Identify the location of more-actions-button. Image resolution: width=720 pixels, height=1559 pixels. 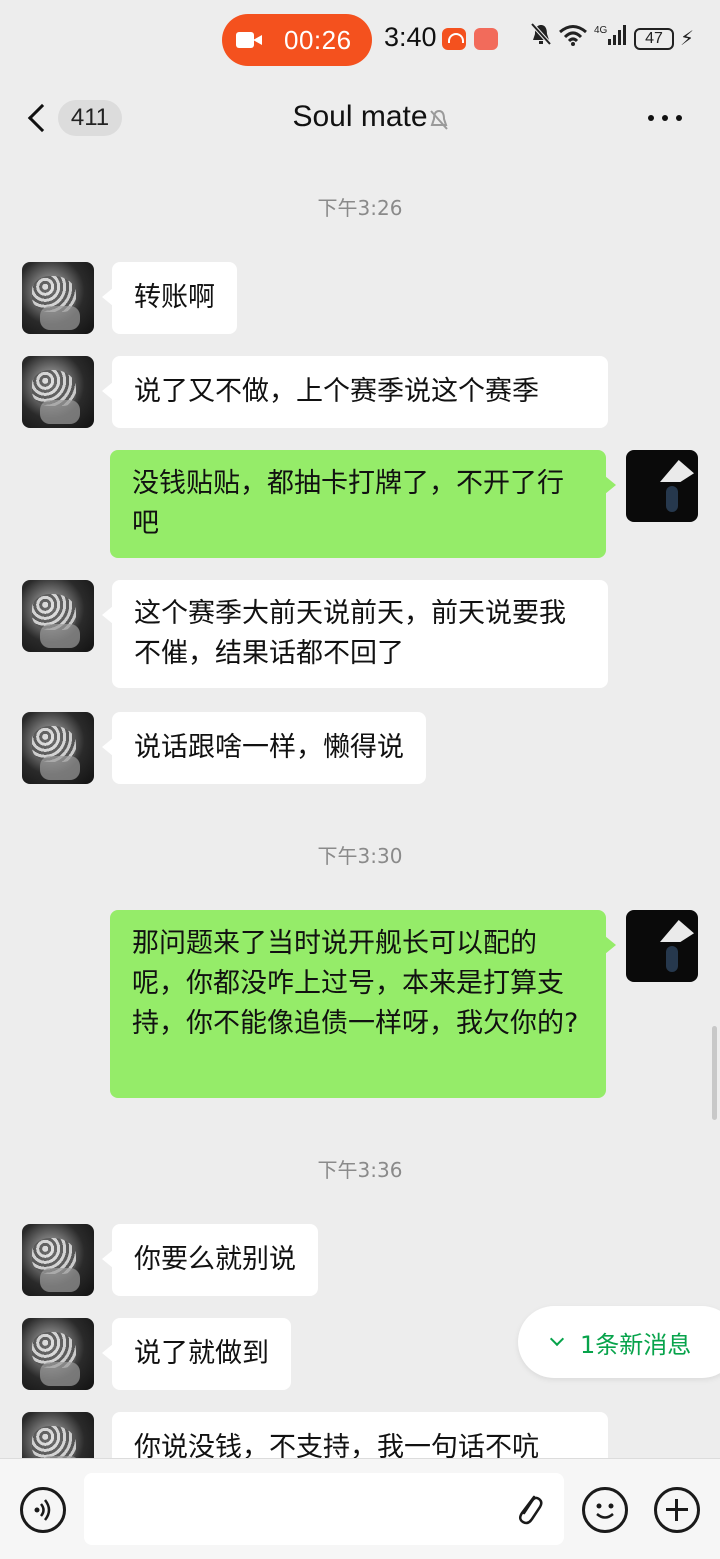
(677, 1510).